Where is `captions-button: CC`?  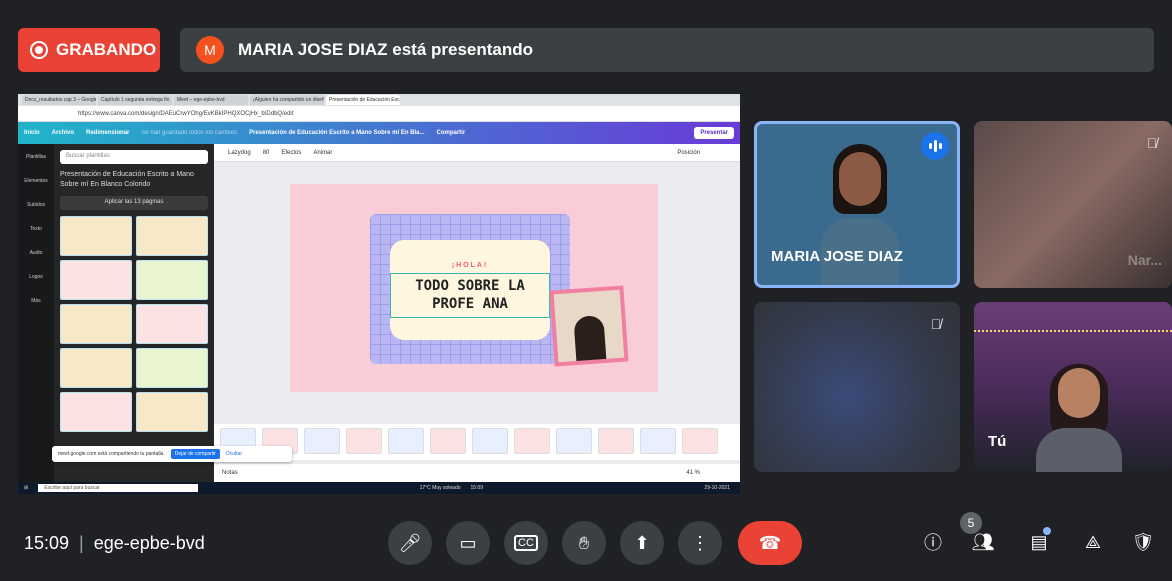
captions-button: CC is located at coordinates (526, 543).